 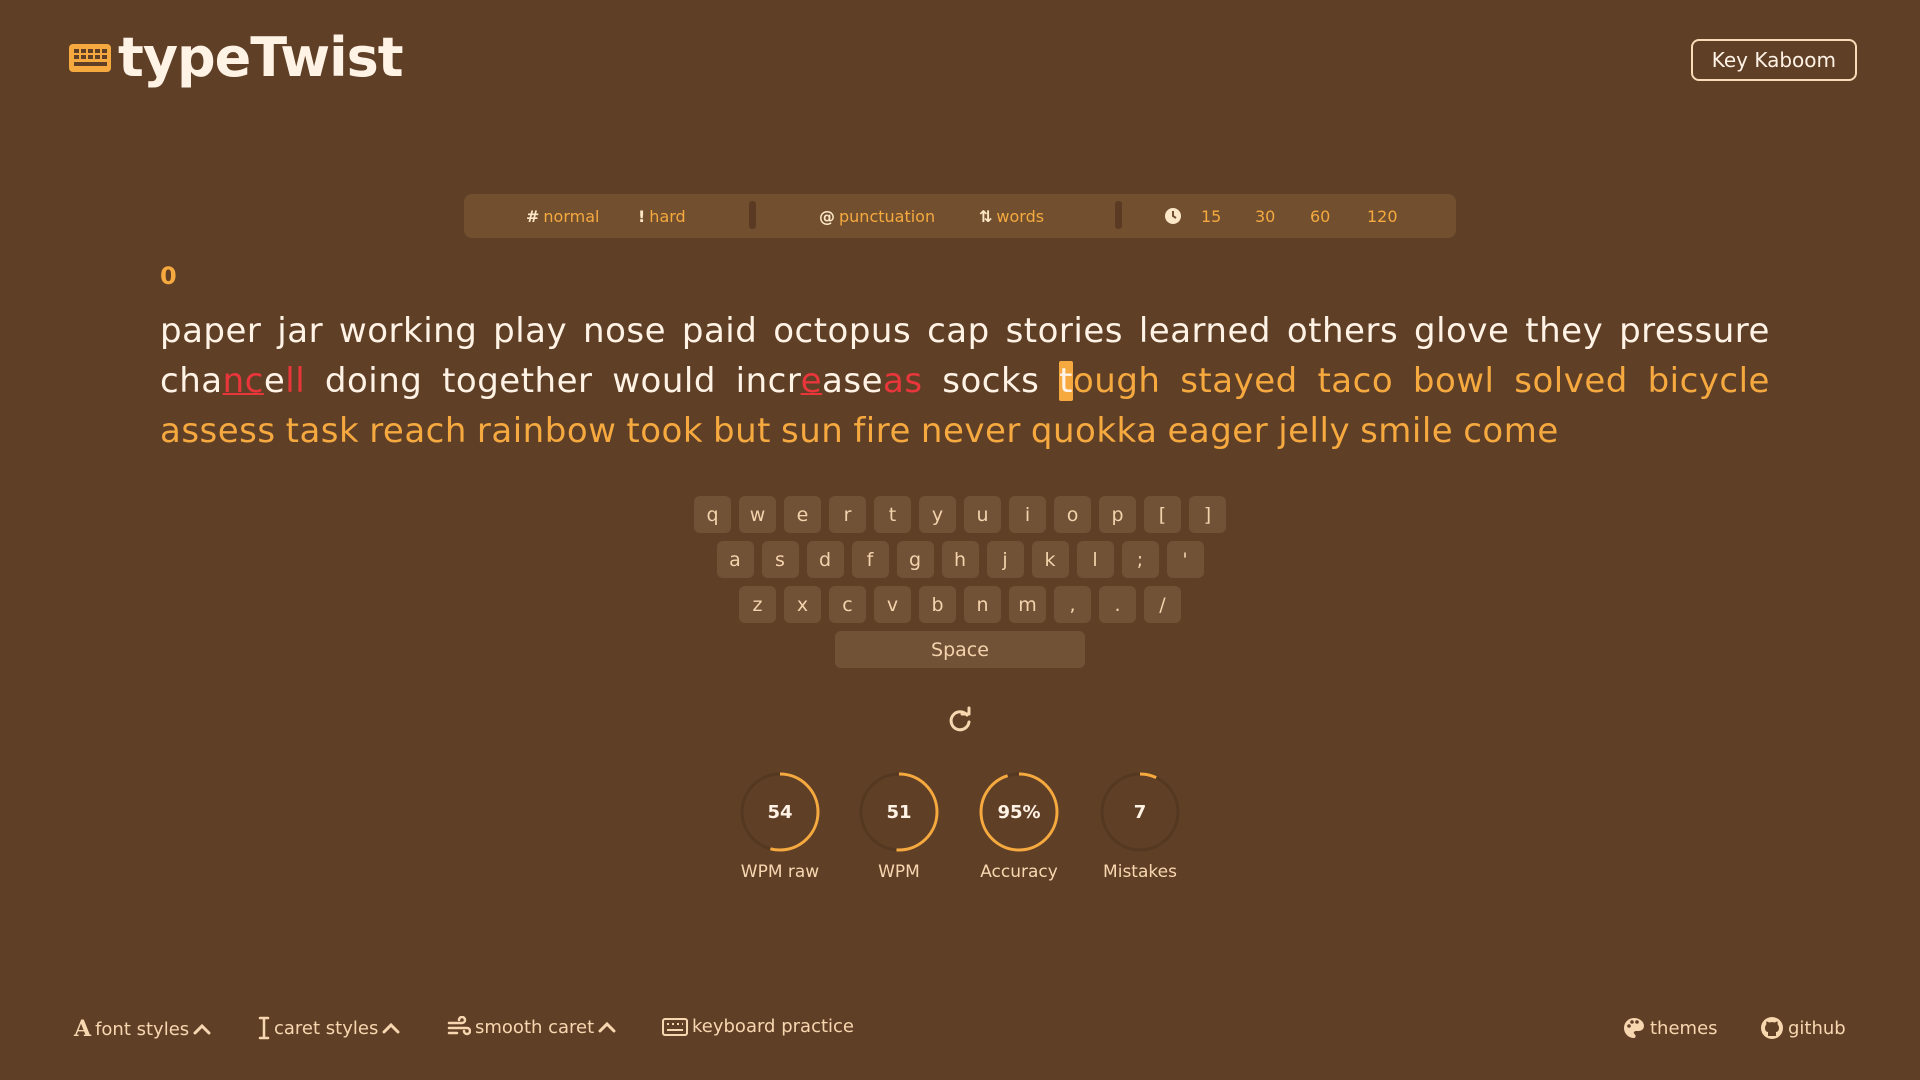 What do you see at coordinates (571, 216) in the screenshot?
I see `mode-normal-label: normal` at bounding box center [571, 216].